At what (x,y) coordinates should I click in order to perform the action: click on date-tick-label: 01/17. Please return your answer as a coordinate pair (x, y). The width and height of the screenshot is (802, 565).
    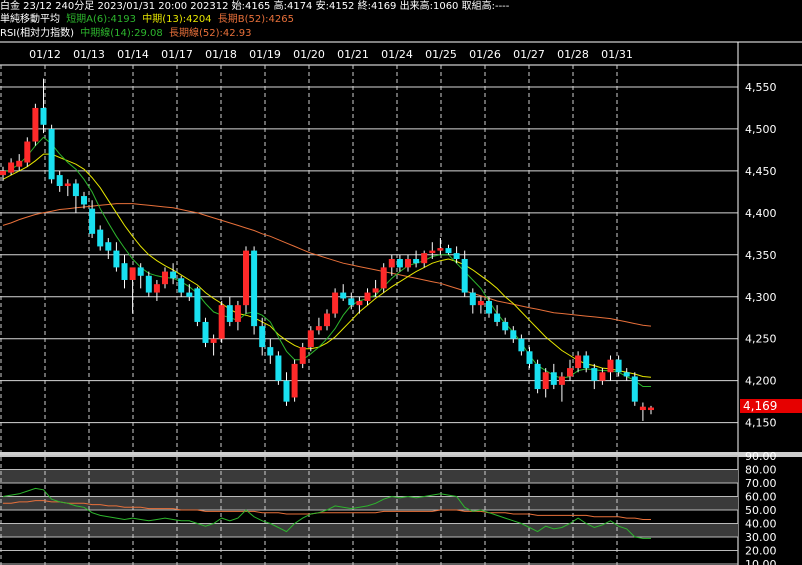
    Looking at the image, I should click on (177, 54).